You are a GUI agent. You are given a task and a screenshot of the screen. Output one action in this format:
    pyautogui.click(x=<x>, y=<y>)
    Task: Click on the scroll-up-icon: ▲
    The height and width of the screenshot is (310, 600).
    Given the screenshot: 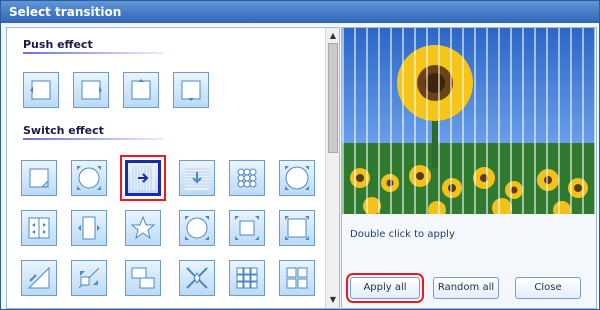 What is the action you would take?
    pyautogui.click(x=333, y=36)
    